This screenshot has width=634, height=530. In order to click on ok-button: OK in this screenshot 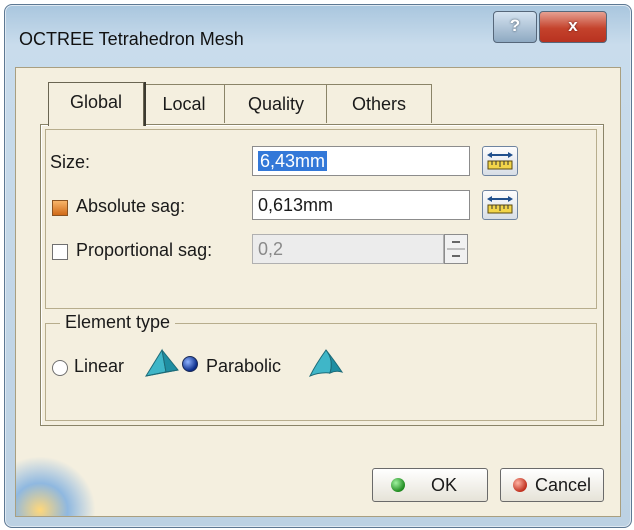, I will do `click(430, 485)`.